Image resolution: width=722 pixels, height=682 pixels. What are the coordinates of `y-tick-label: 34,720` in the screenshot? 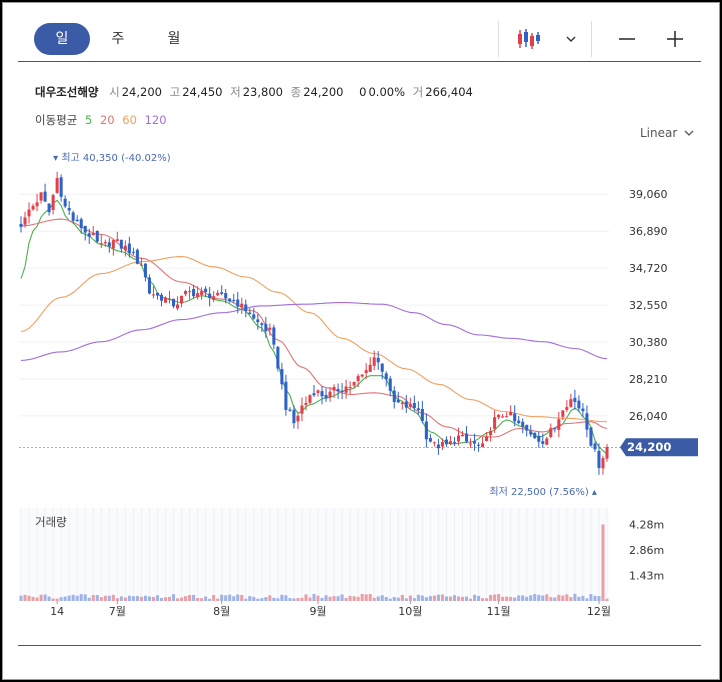 It's located at (648, 268).